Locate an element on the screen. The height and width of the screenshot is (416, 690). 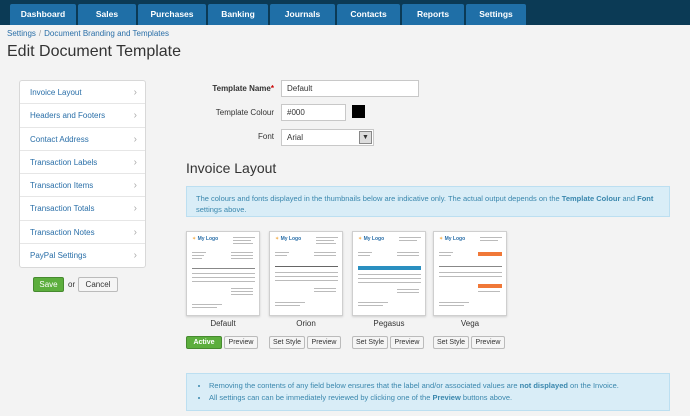
colour-swatch is located at coordinates (358, 111).